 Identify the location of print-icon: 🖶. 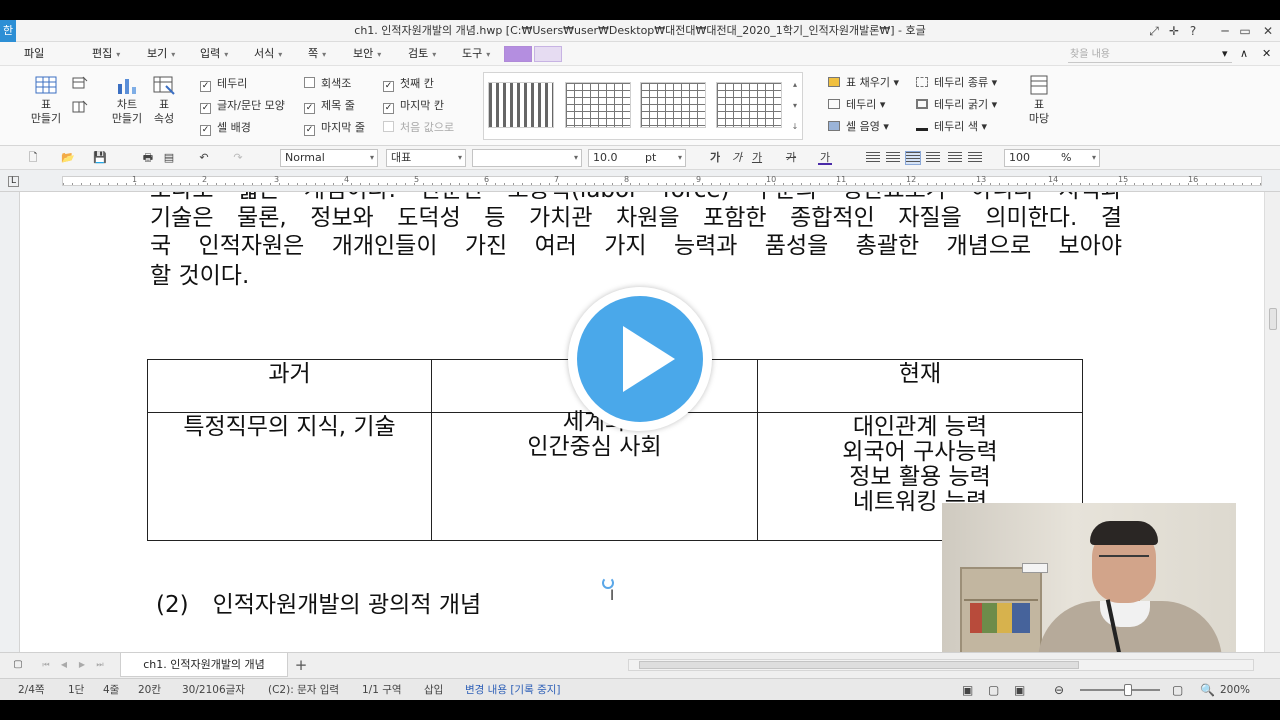
(148, 158).